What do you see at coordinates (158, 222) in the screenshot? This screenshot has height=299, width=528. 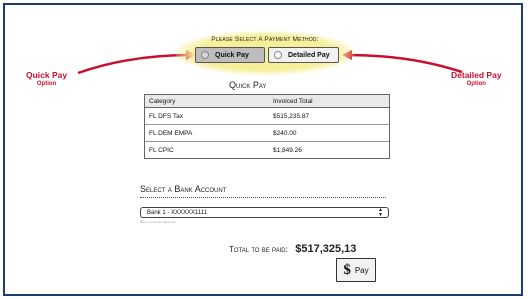 I see `bank-hint: Select existing bank info` at bounding box center [158, 222].